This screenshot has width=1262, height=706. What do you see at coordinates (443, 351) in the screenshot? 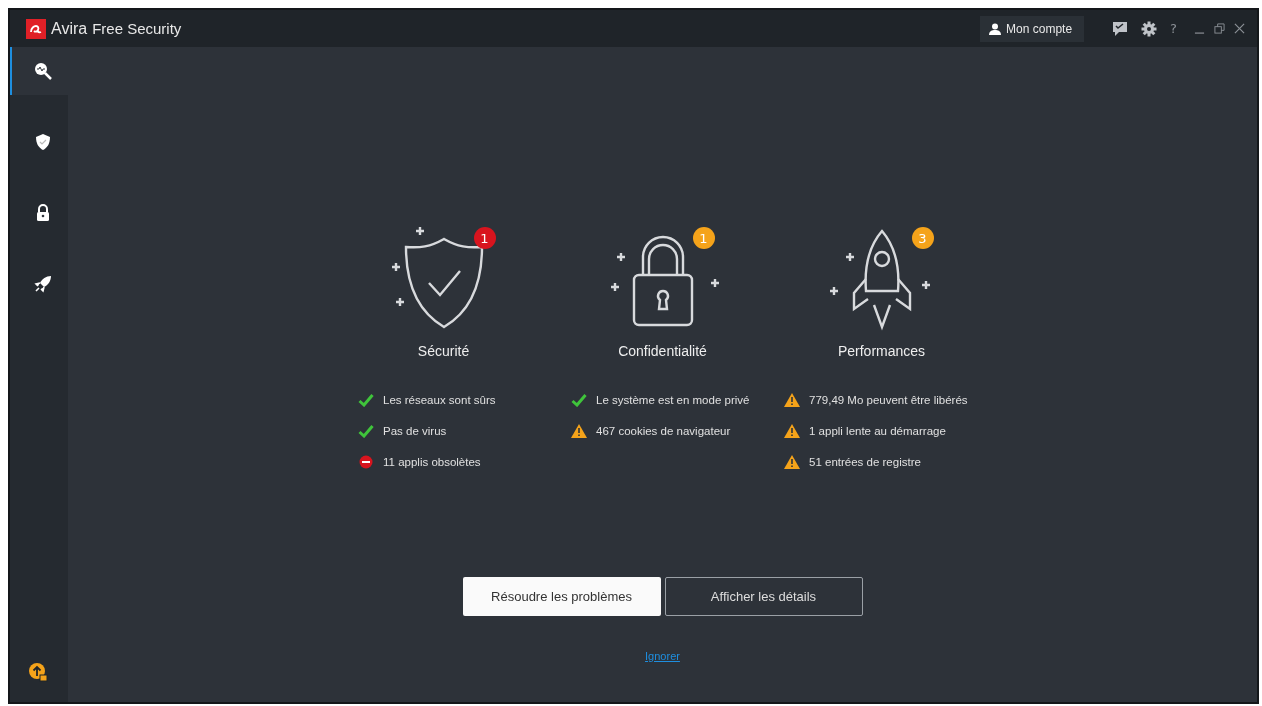
I see `category-title: Sécurité` at bounding box center [443, 351].